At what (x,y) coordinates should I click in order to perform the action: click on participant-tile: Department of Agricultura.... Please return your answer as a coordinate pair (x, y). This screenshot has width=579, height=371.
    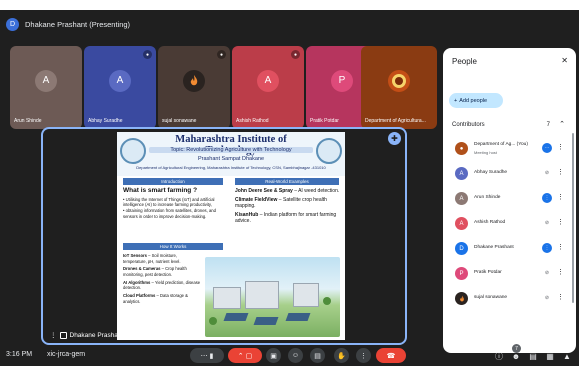
    Looking at the image, I should click on (399, 87).